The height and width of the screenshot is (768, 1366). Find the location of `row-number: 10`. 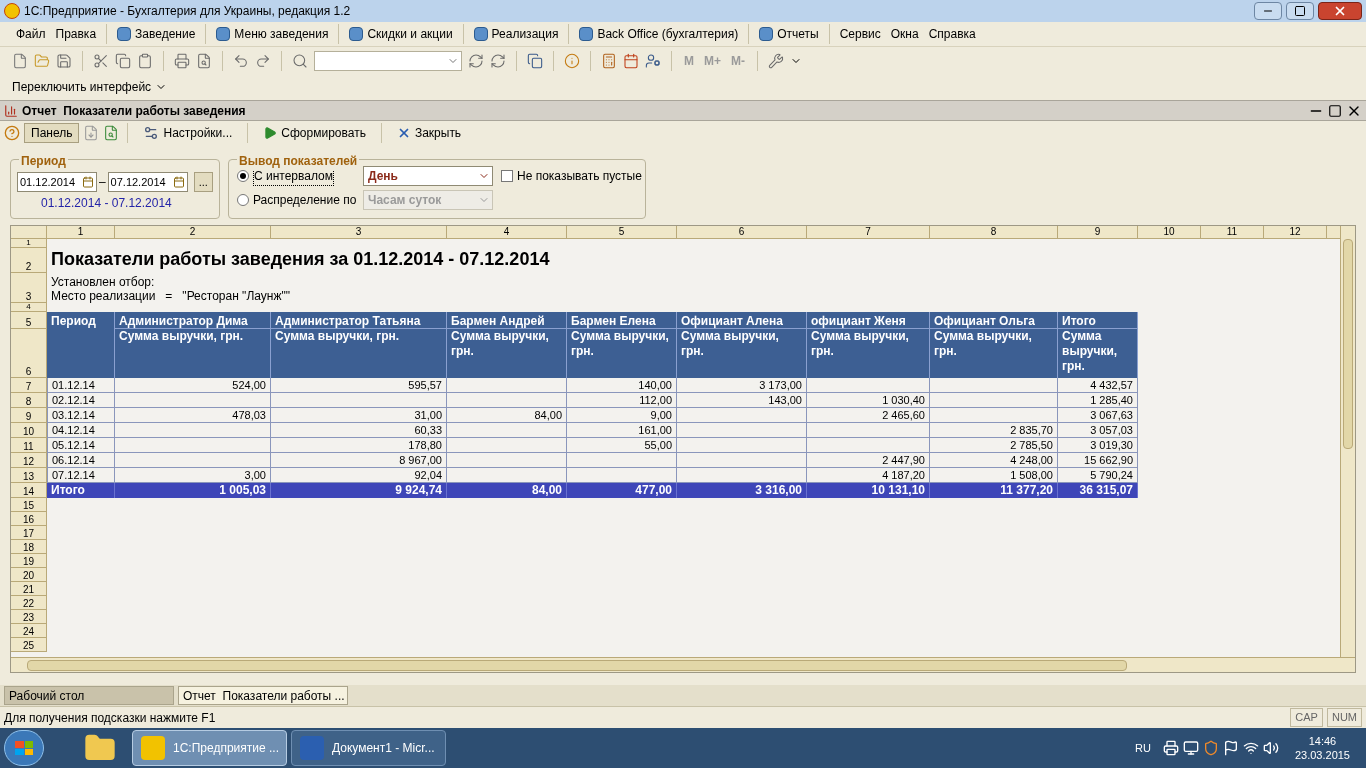

row-number: 10 is located at coordinates (29, 430).